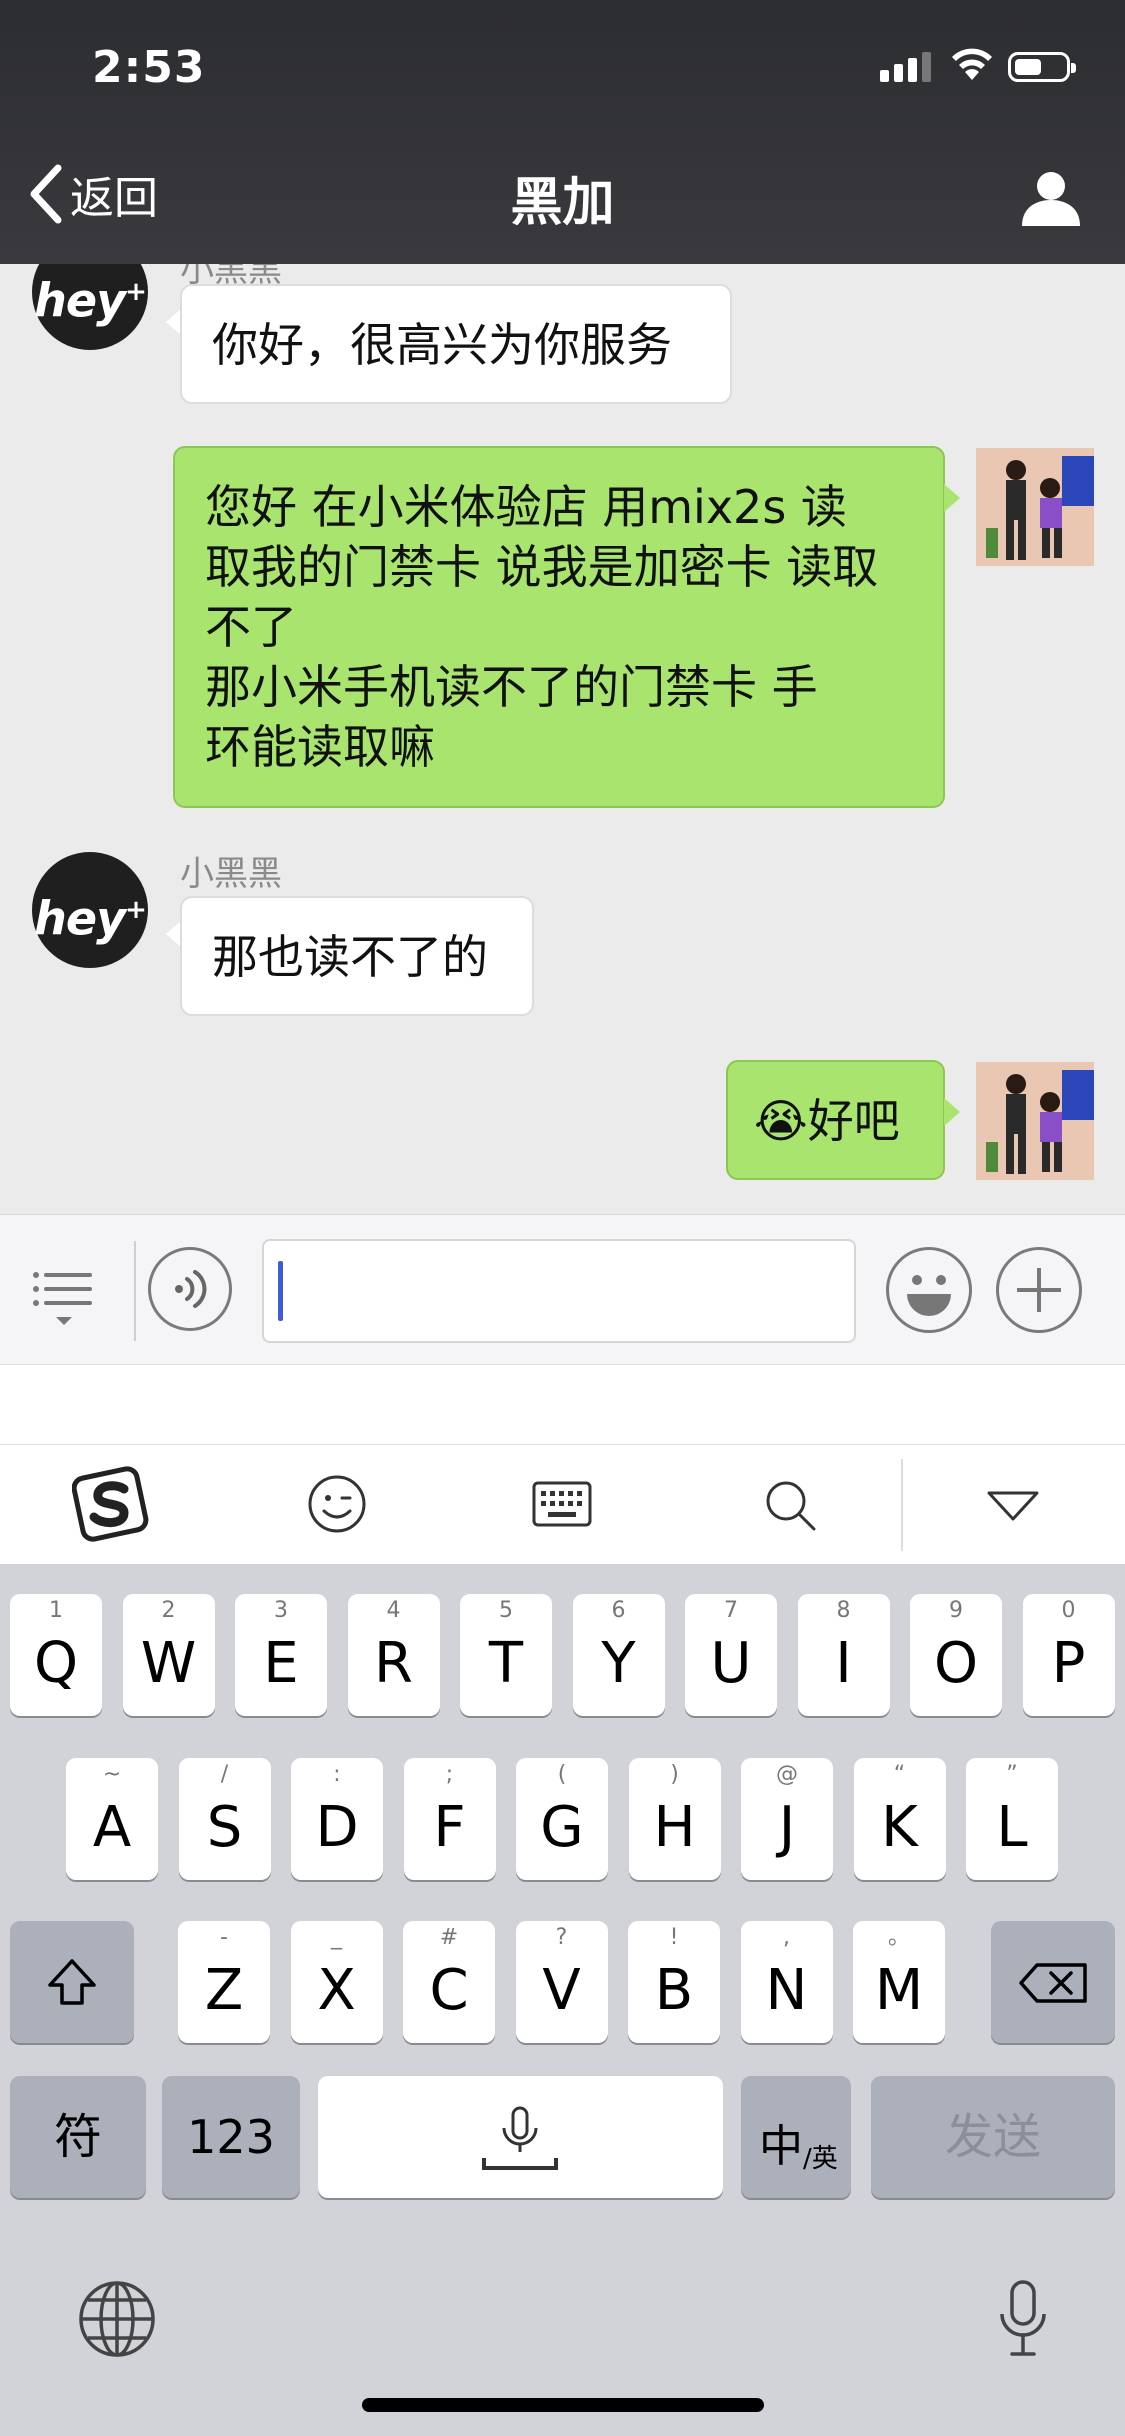  Describe the element at coordinates (899, 1990) in the screenshot. I see `key-label: M` at that location.